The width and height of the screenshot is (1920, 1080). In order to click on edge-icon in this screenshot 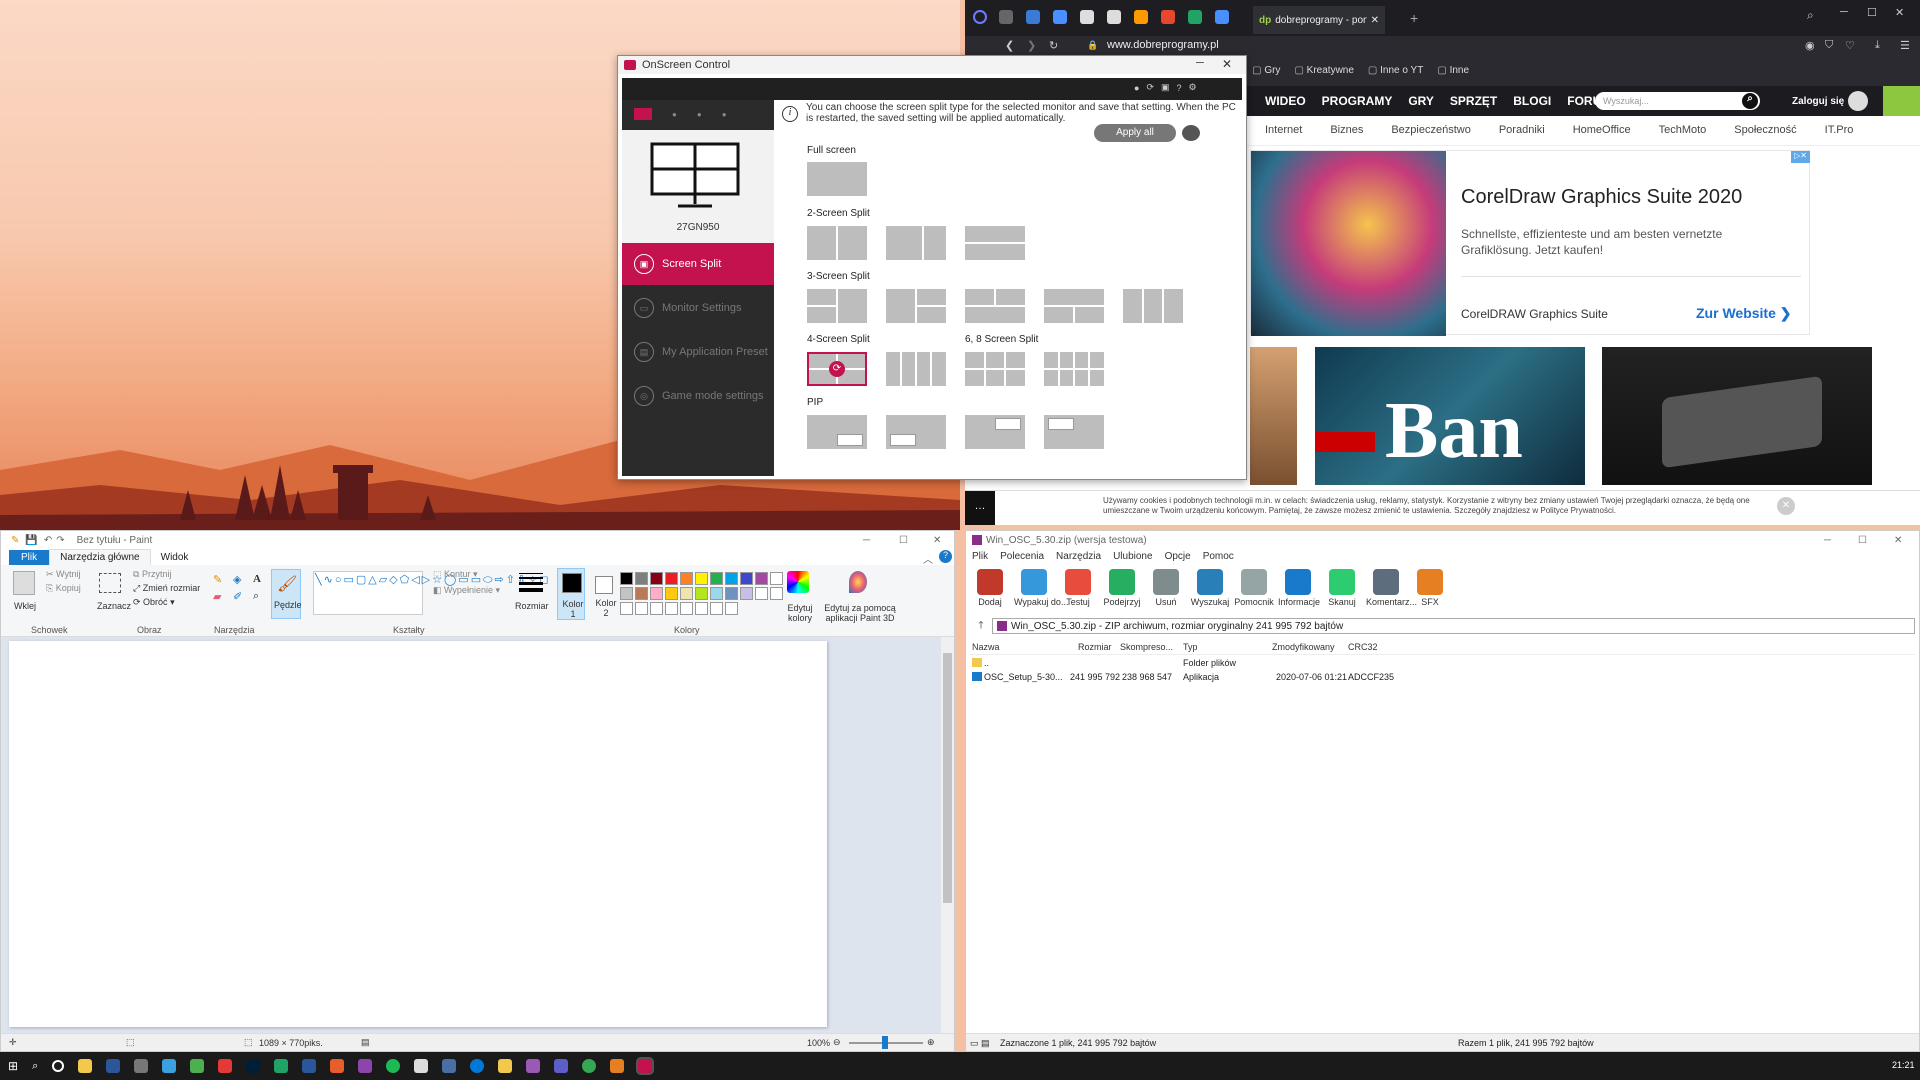, I will do `click(477, 1066)`.